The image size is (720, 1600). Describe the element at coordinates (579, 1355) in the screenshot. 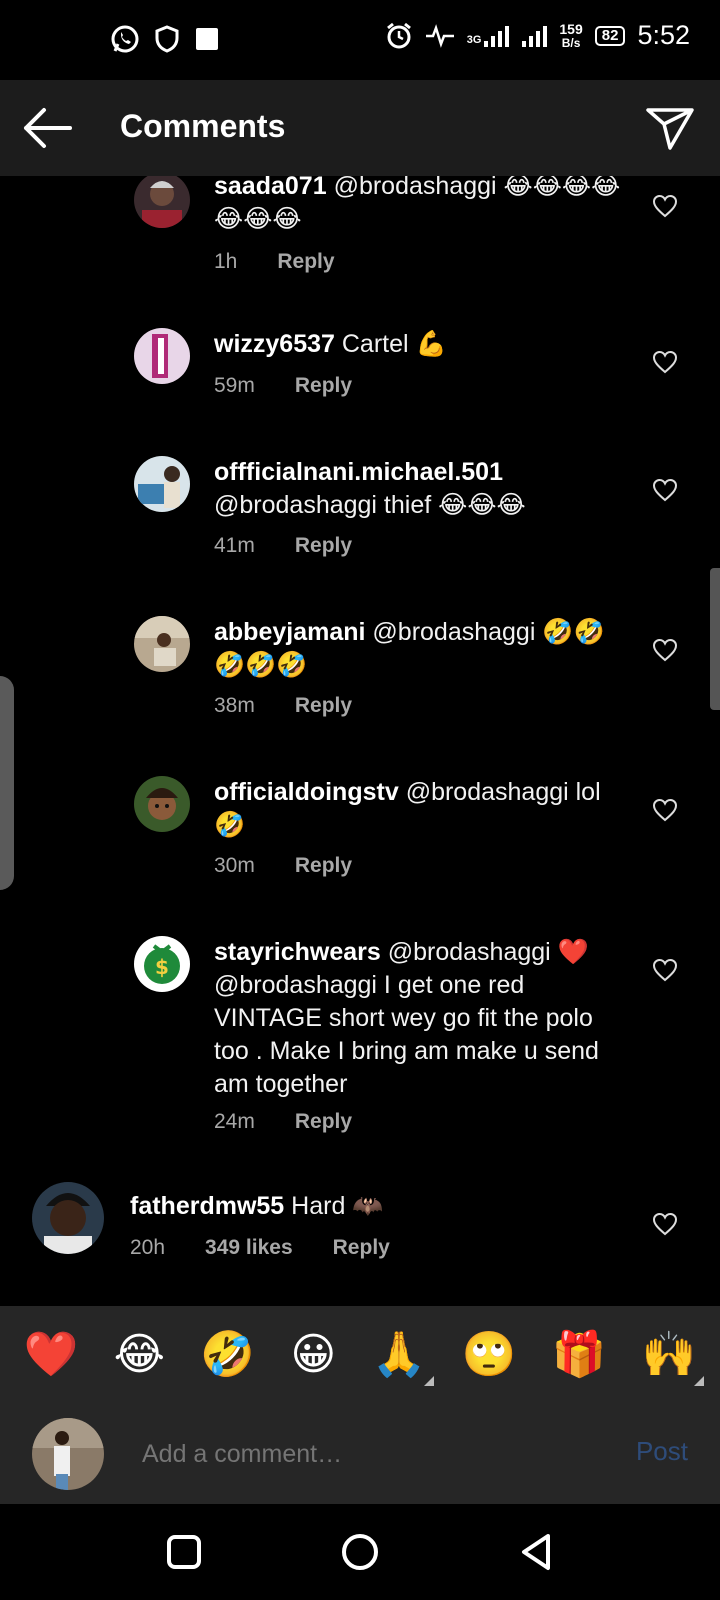

I see `emoji-gift: 🎁` at that location.